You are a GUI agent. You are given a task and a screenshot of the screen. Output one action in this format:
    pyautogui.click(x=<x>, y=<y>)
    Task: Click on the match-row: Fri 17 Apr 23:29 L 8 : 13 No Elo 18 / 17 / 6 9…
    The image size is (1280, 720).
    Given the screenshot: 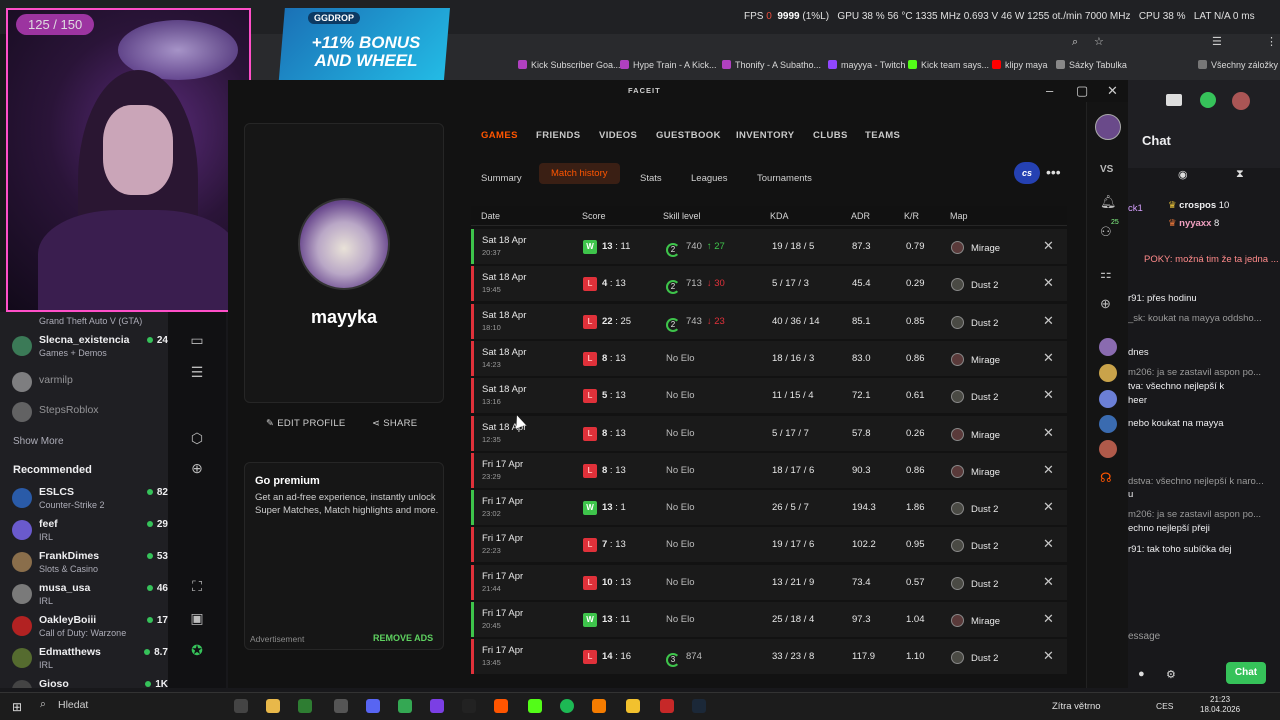 What is the action you would take?
    pyautogui.click(x=769, y=470)
    